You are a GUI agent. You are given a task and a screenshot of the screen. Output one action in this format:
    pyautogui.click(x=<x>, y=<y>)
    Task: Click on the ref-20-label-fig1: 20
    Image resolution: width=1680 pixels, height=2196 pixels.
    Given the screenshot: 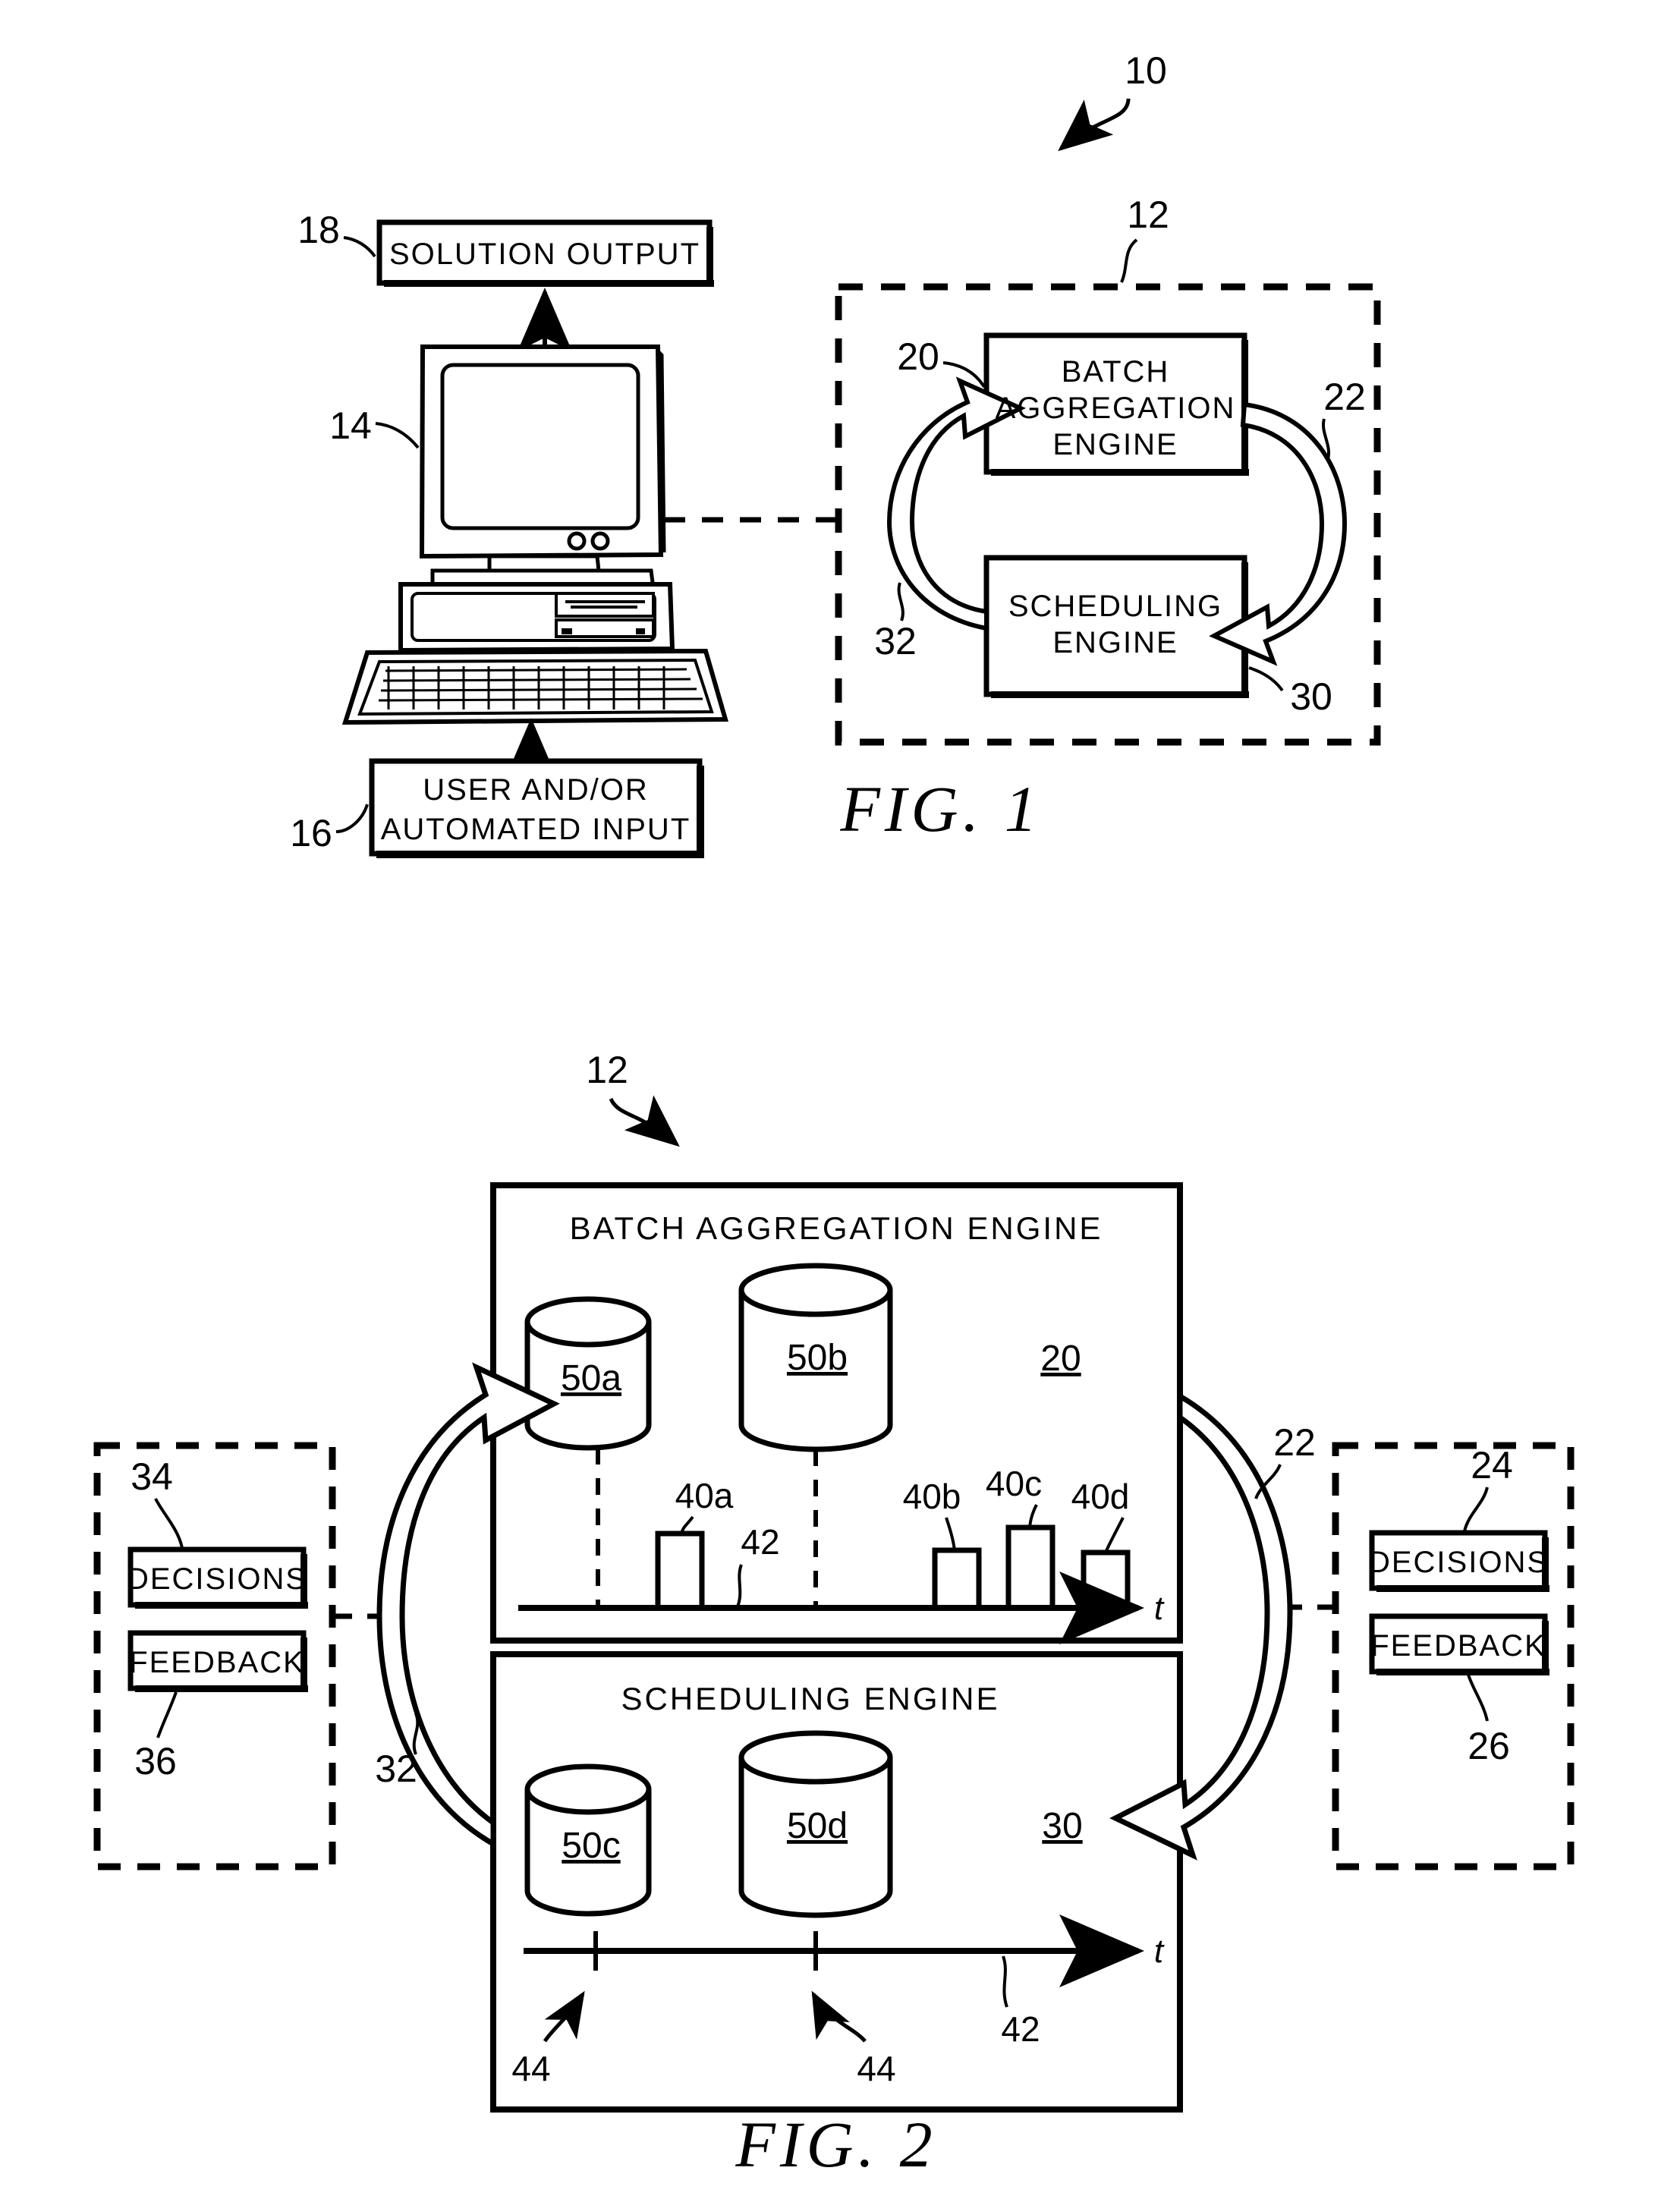 What is the action you would take?
    pyautogui.click(x=918, y=356)
    